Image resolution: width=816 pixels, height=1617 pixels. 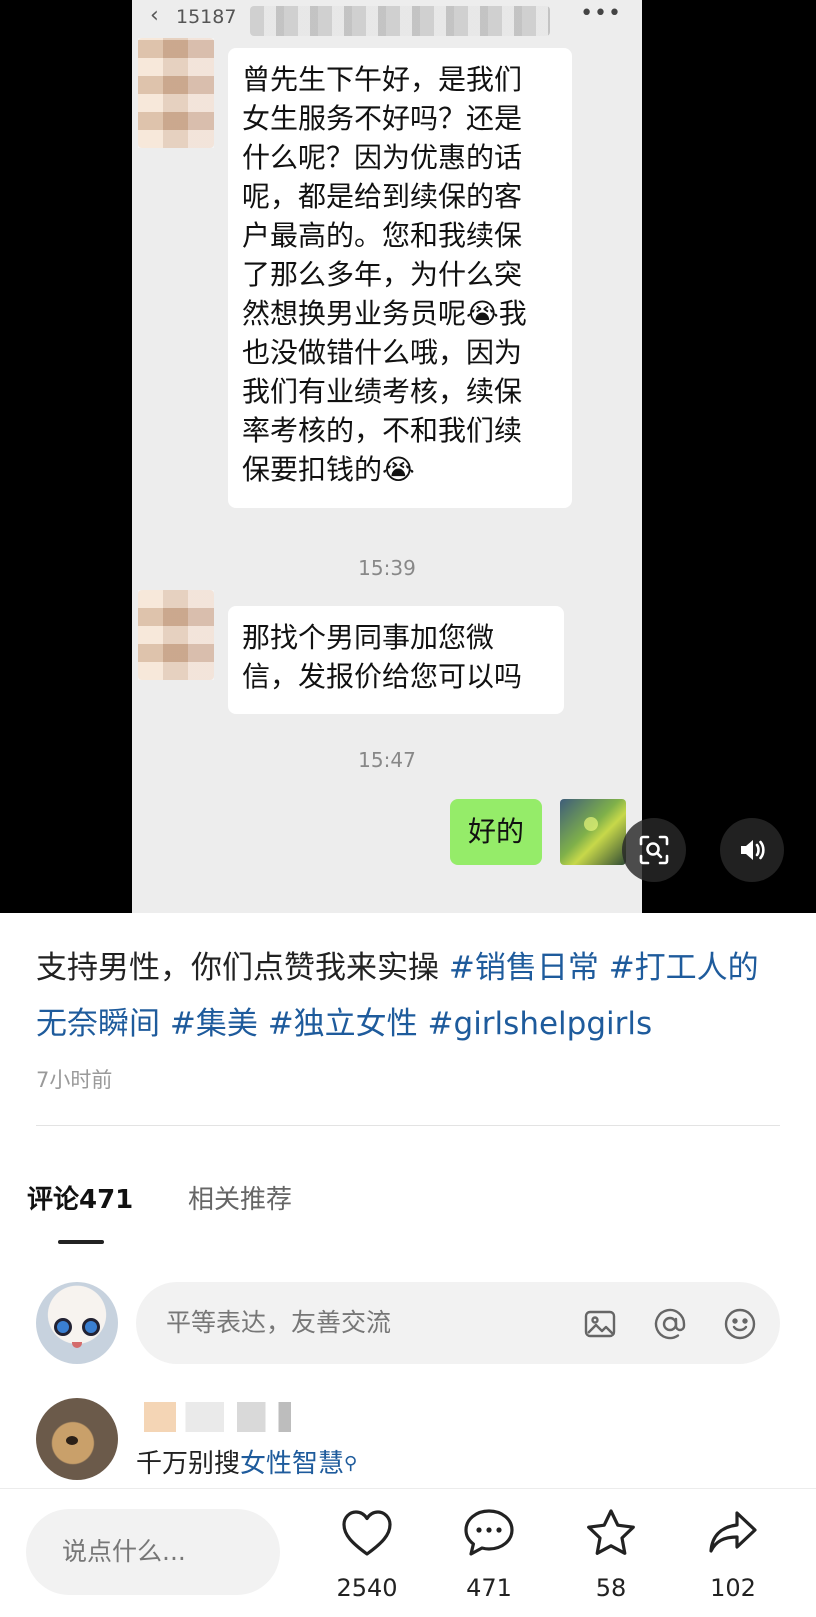 What do you see at coordinates (400, 21) in the screenshot?
I see `blurred-contact-name` at bounding box center [400, 21].